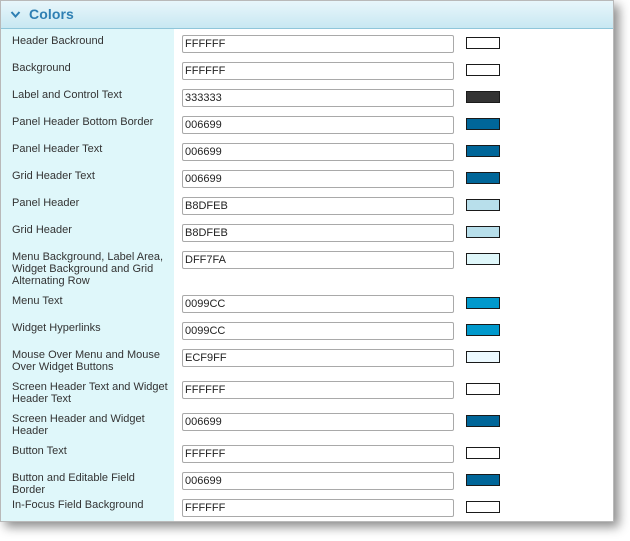 The width and height of the screenshot is (630, 541). Describe the element at coordinates (56, 328) in the screenshot. I see `color-setting-label: Widget Hyperlinks` at that location.